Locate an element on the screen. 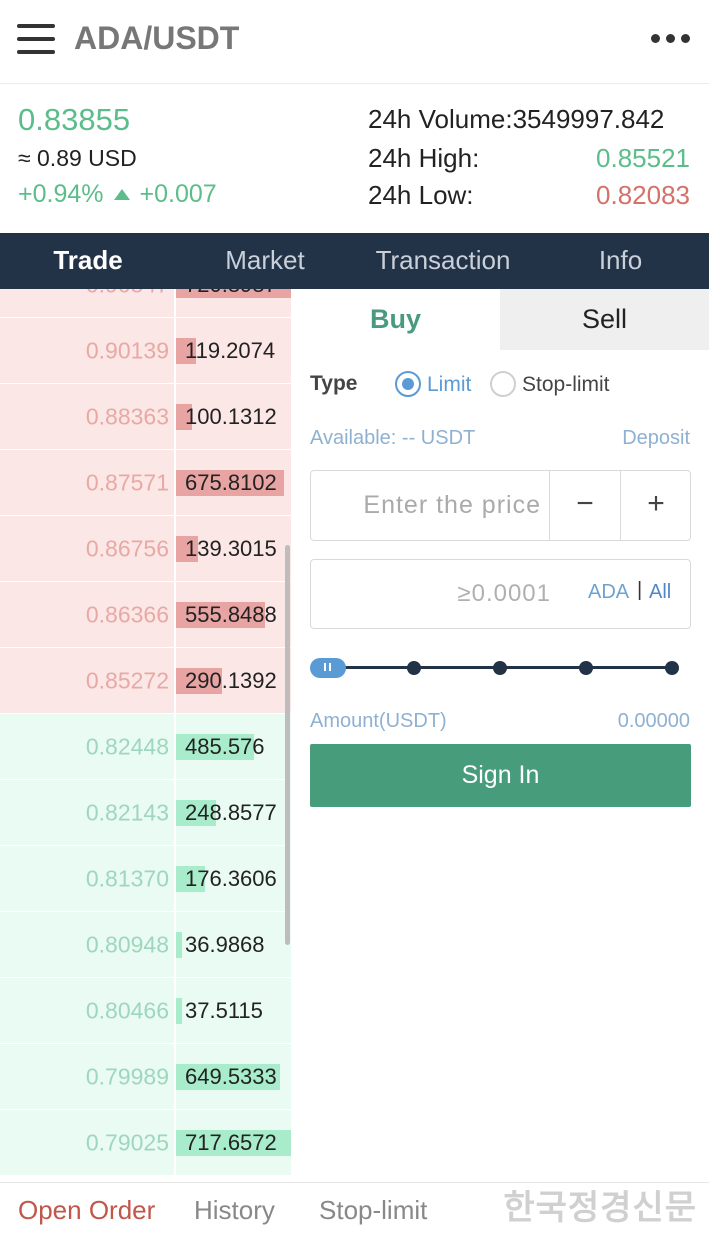  price-input is located at coordinates (430, 505).